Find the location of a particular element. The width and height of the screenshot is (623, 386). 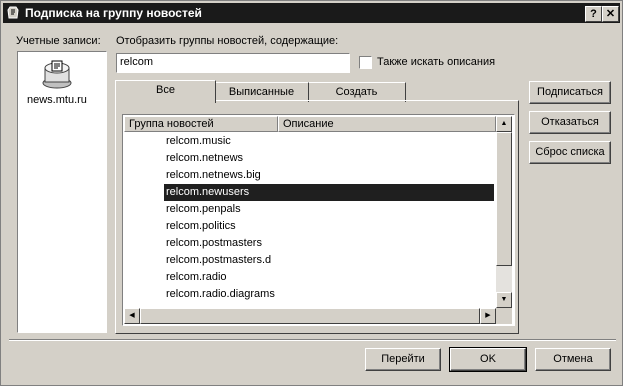

unsubscribe-button: Отказаться is located at coordinates (570, 122).